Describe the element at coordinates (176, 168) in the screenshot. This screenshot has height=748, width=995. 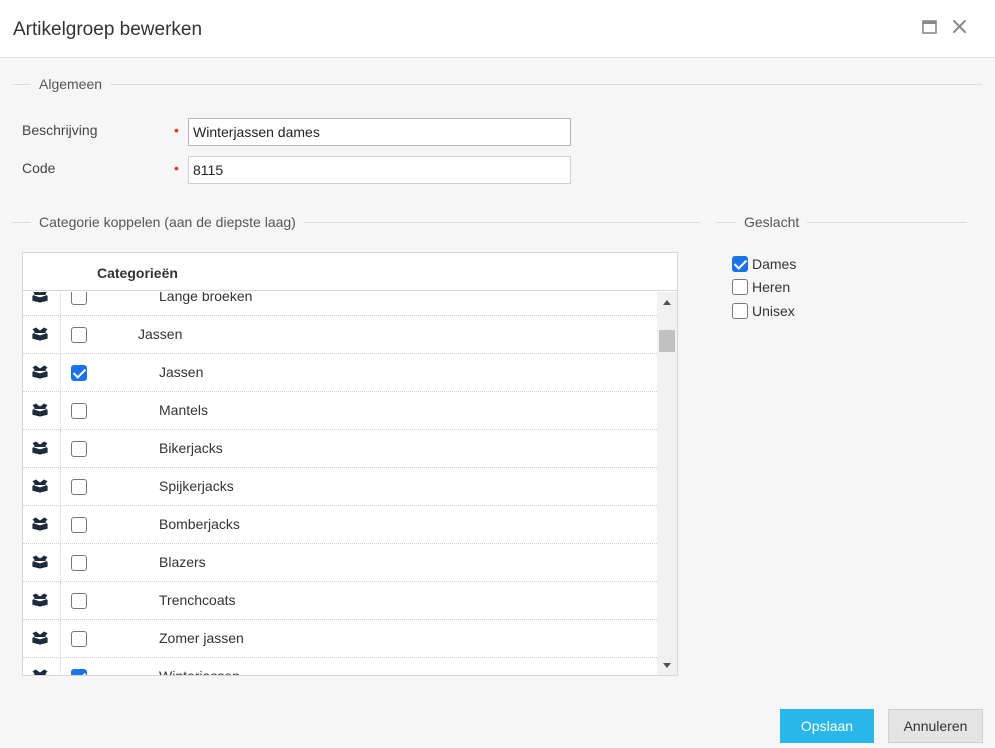
I see `code-required-marker: •` at that location.